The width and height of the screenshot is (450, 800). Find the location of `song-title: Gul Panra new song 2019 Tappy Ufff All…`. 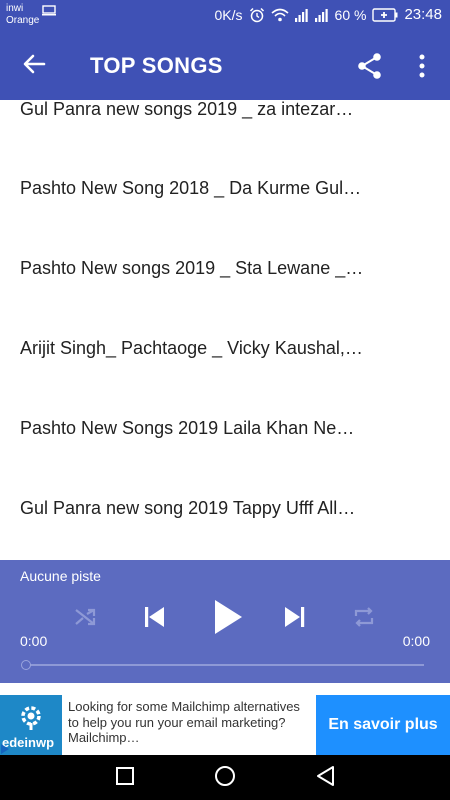

song-title: Gul Panra new song 2019 Tappy Ufff All… is located at coordinates (188, 508).